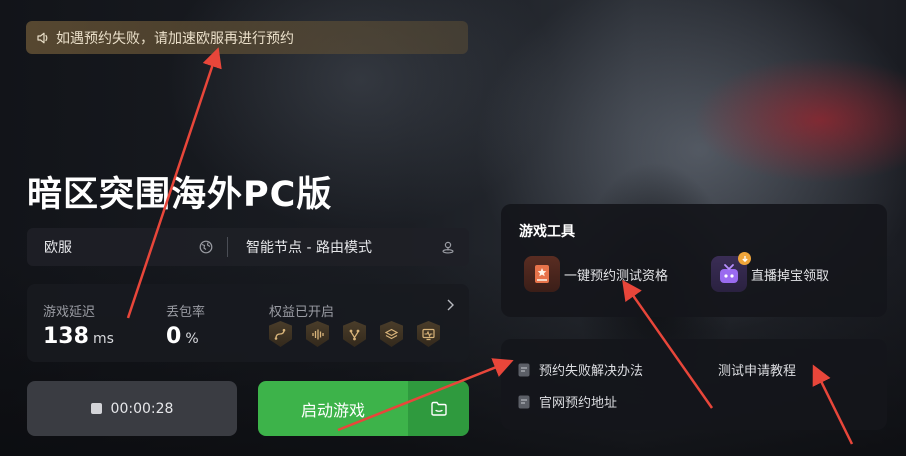  I want to click on folder-icon, so click(439, 409).